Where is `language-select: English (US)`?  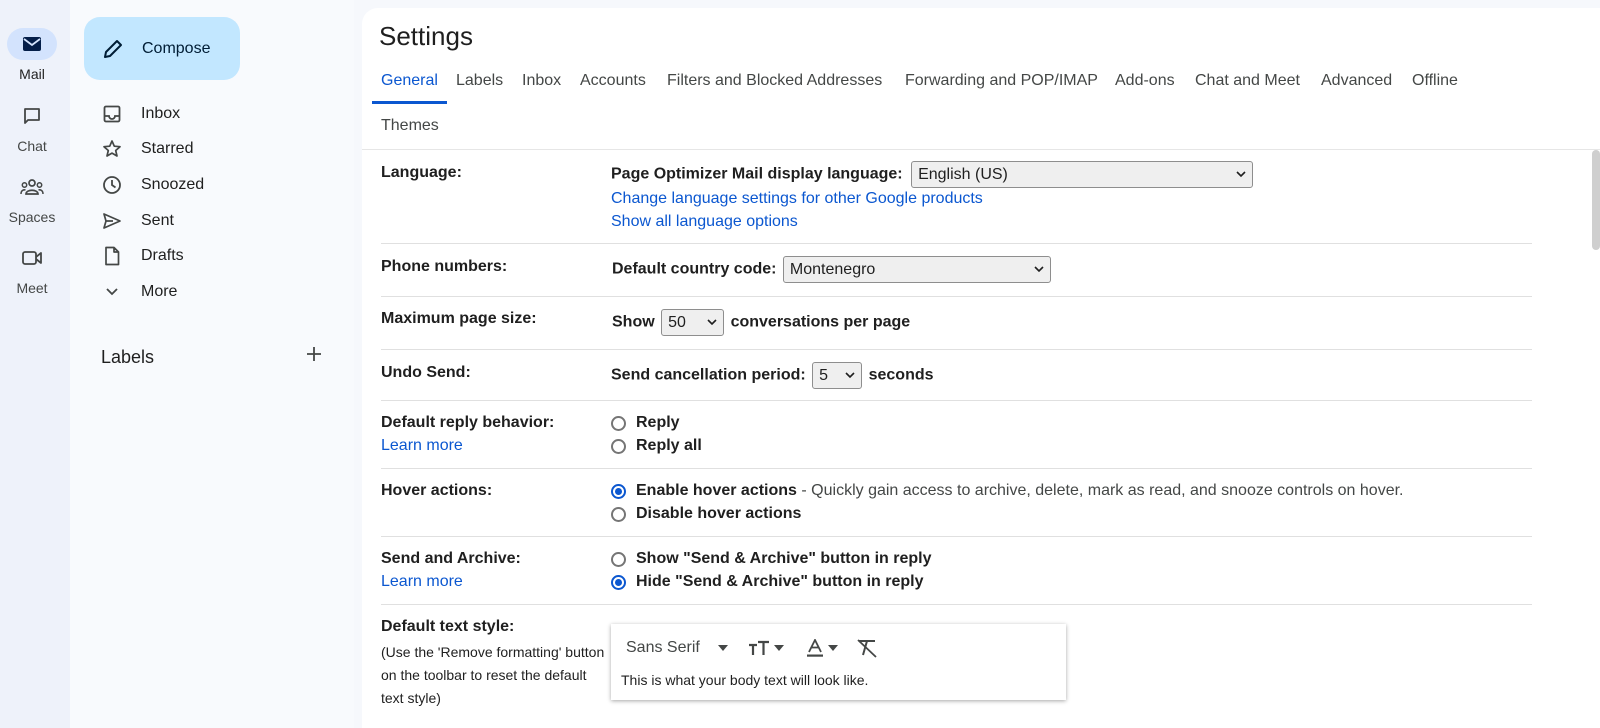
language-select: English (US) is located at coordinates (1082, 174).